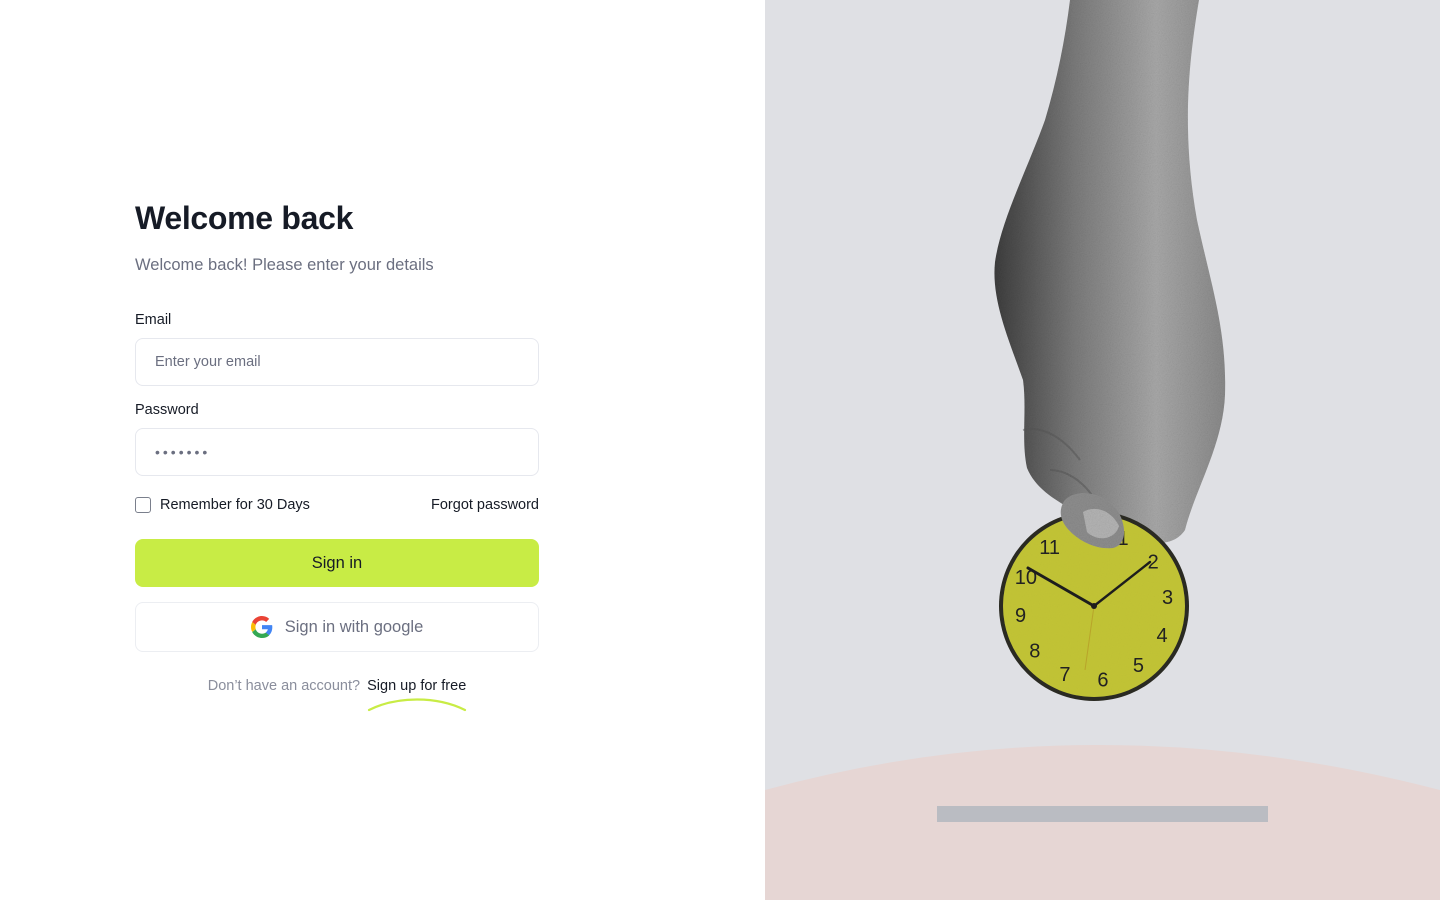 The height and width of the screenshot is (900, 1440). What do you see at coordinates (1034, 651) in the screenshot?
I see `clock-numeral: 8` at bounding box center [1034, 651].